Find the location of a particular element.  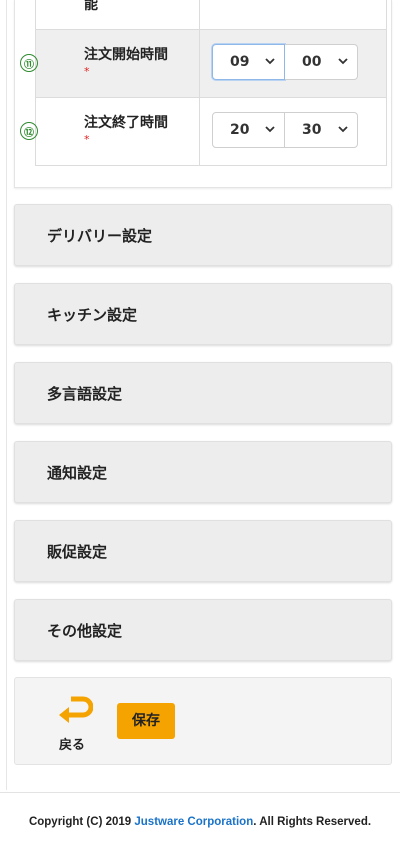

save-button: 保存 is located at coordinates (146, 721).